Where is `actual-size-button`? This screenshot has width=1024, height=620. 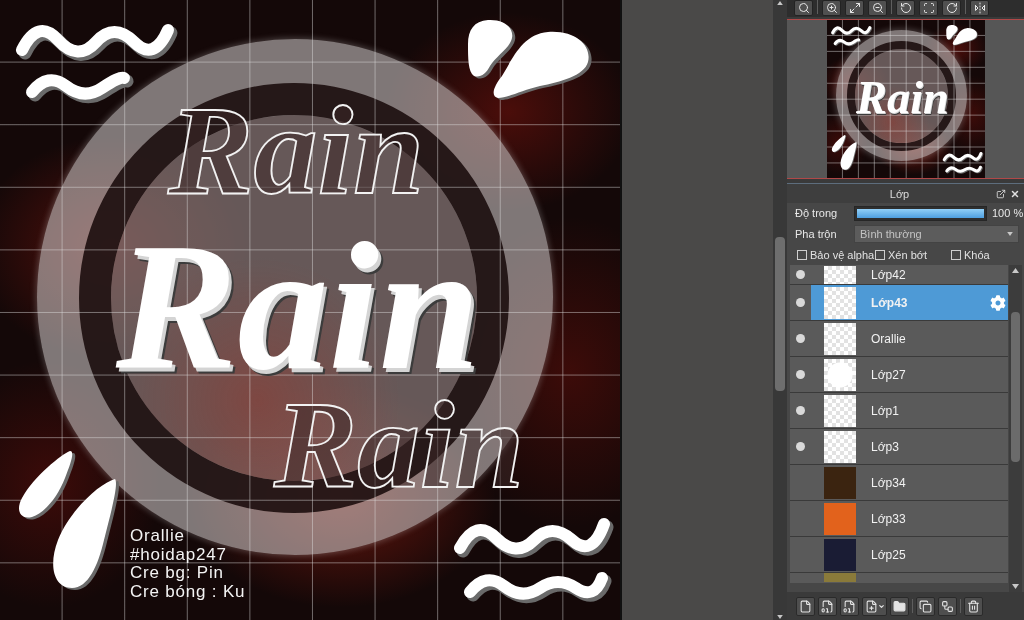 actual-size-button is located at coordinates (803, 8).